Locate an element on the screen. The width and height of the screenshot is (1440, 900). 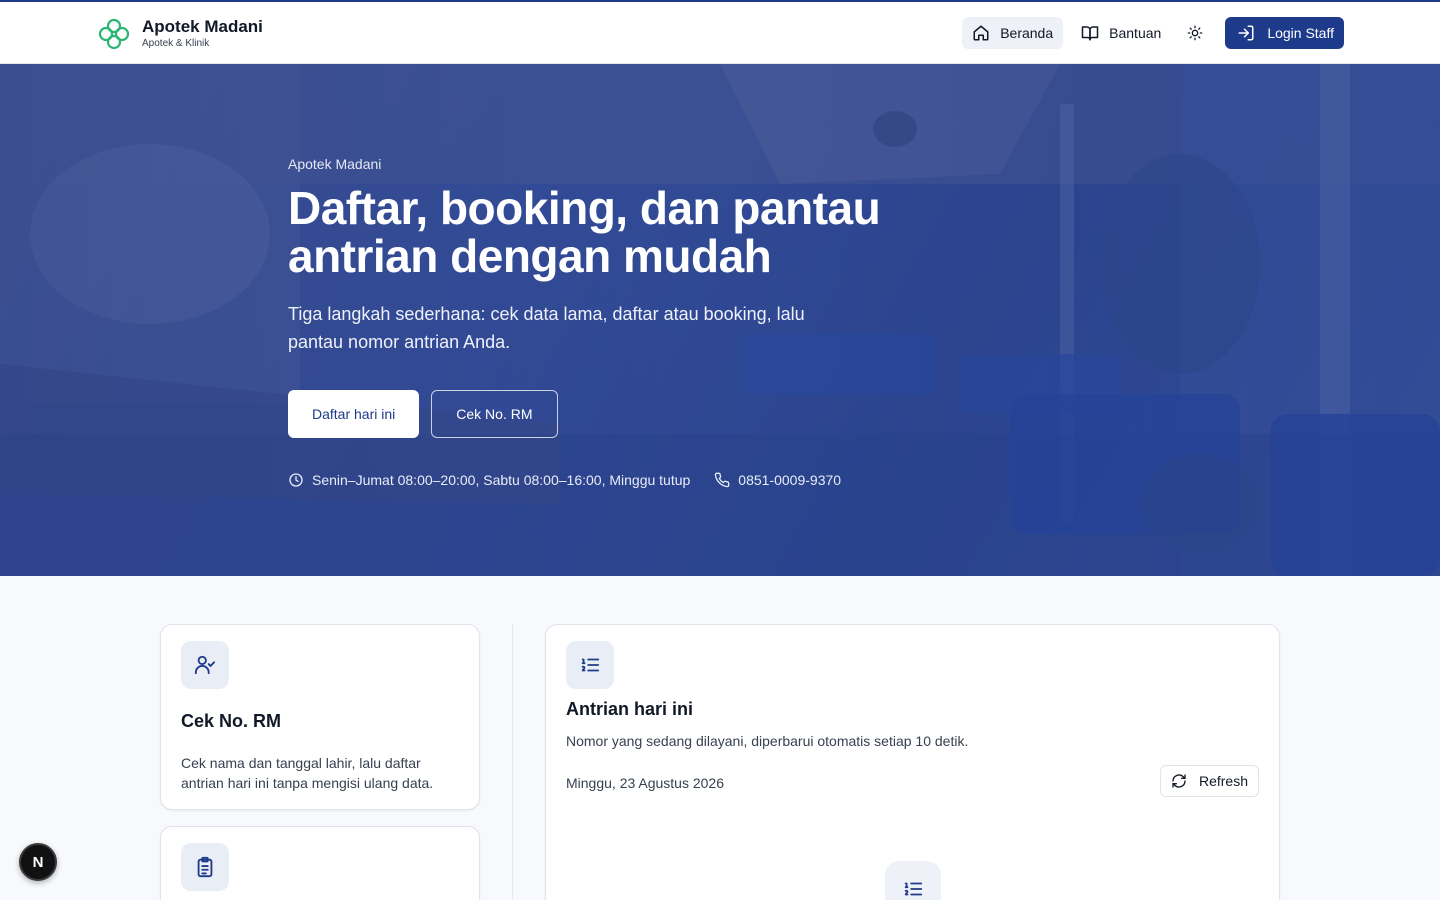
nav-item-beranda: Beranda is located at coordinates (1013, 33).